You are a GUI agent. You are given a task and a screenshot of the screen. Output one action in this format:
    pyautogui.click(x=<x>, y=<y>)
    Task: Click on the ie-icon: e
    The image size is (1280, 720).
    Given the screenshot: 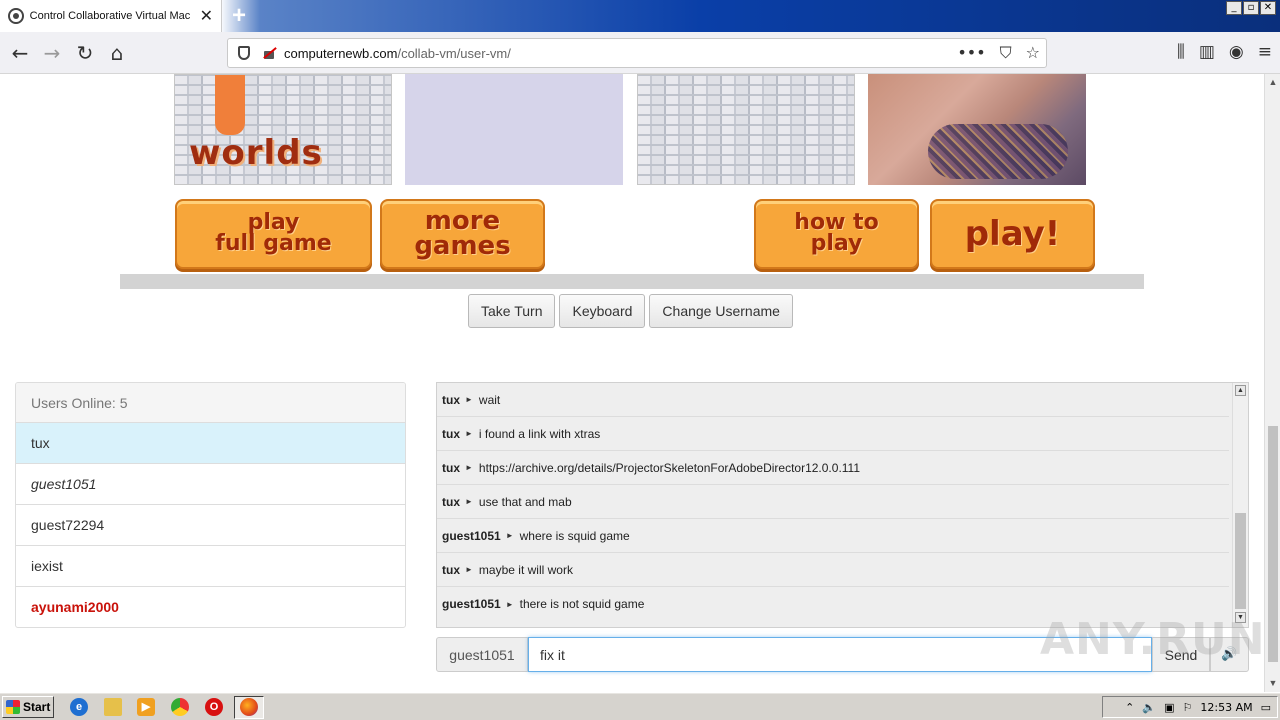 What is the action you would take?
    pyautogui.click(x=79, y=707)
    